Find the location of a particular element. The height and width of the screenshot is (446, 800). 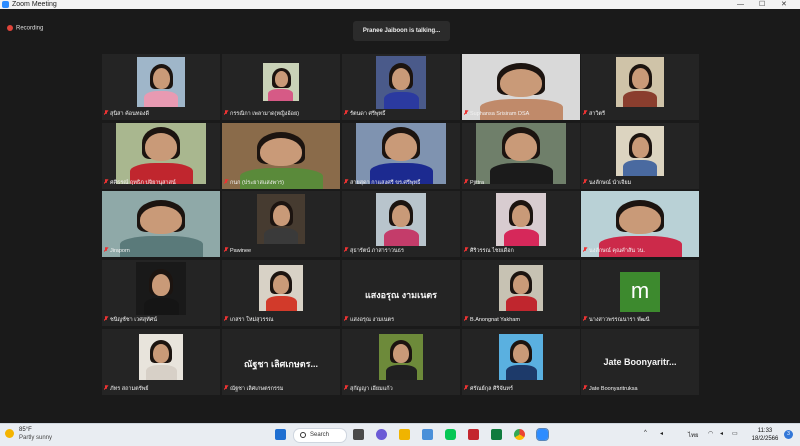

participant-tile: กนก (ประยาสแสงพาร) is located at coordinates (281, 156).